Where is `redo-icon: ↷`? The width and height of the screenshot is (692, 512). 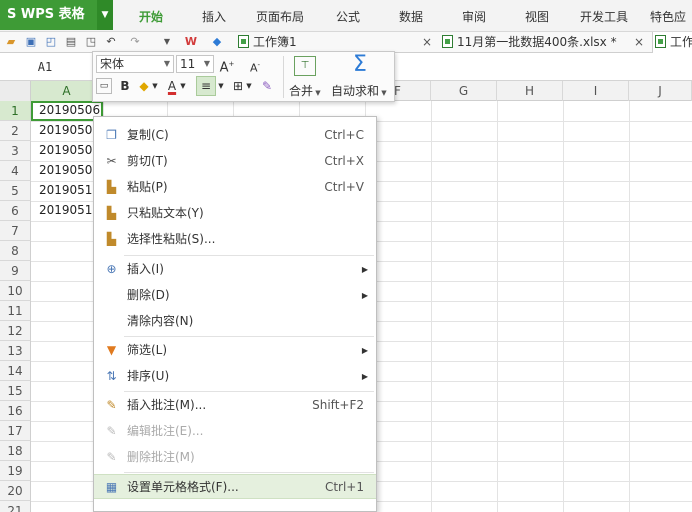
redo-icon: ↷ is located at coordinates (135, 42).